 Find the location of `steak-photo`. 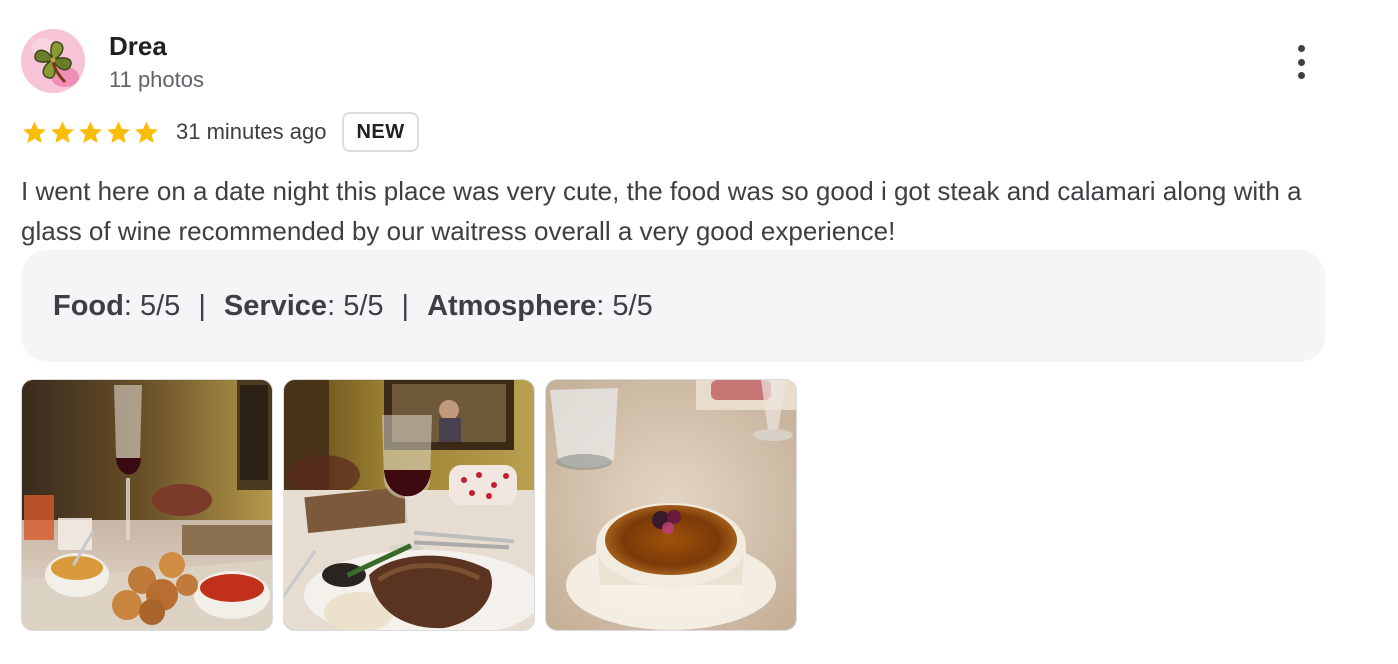

steak-photo is located at coordinates (409, 505).